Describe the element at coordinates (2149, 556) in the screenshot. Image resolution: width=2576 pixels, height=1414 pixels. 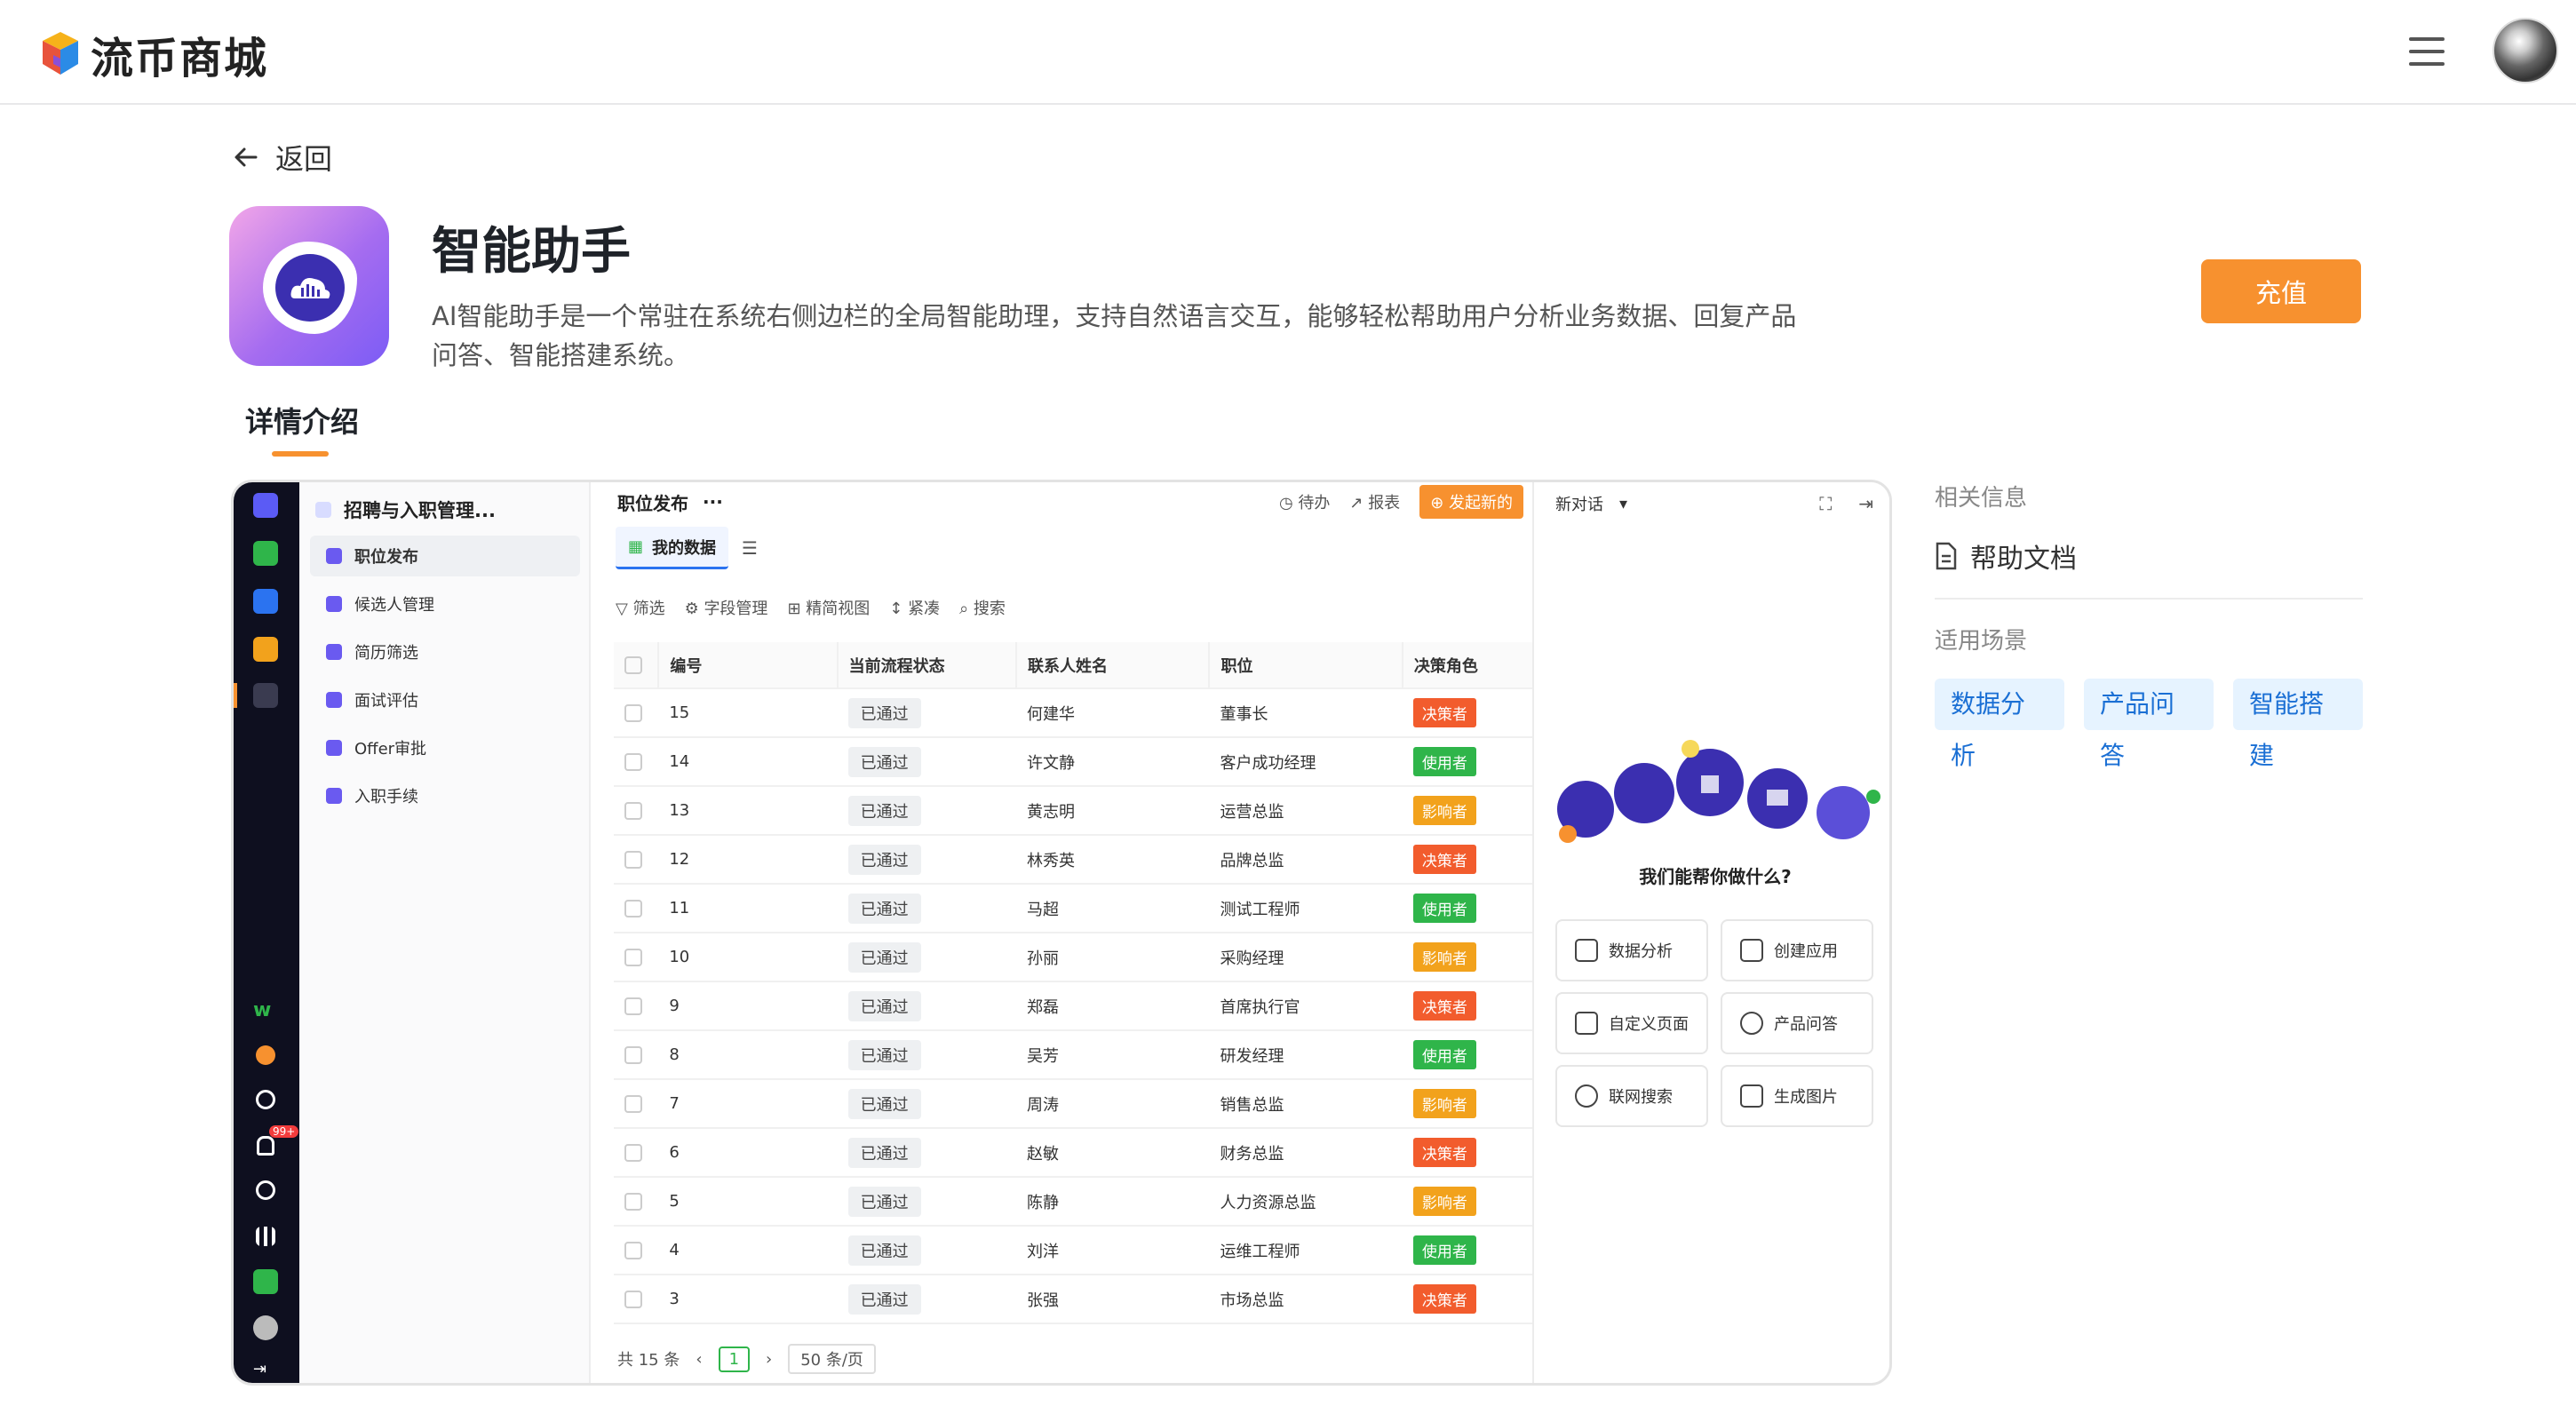
I see `help-doc-link: 帮助文档` at that location.